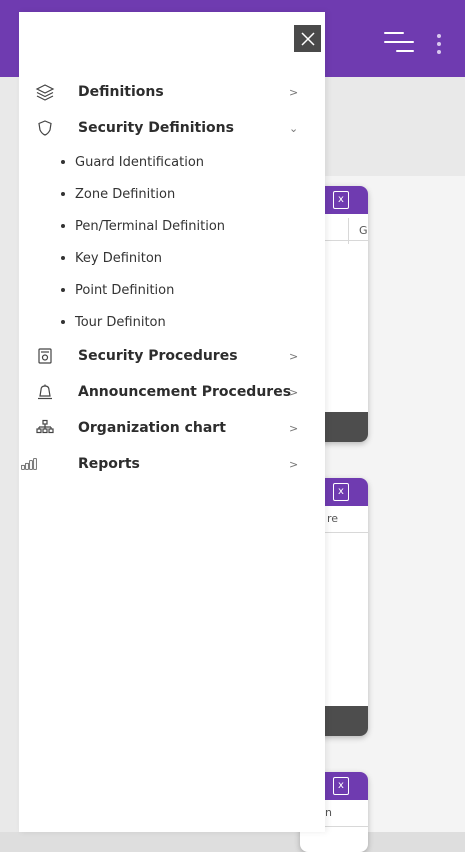 The image size is (465, 852). What do you see at coordinates (172, 464) in the screenshot?
I see `nav-item-reports: Reports >` at bounding box center [172, 464].